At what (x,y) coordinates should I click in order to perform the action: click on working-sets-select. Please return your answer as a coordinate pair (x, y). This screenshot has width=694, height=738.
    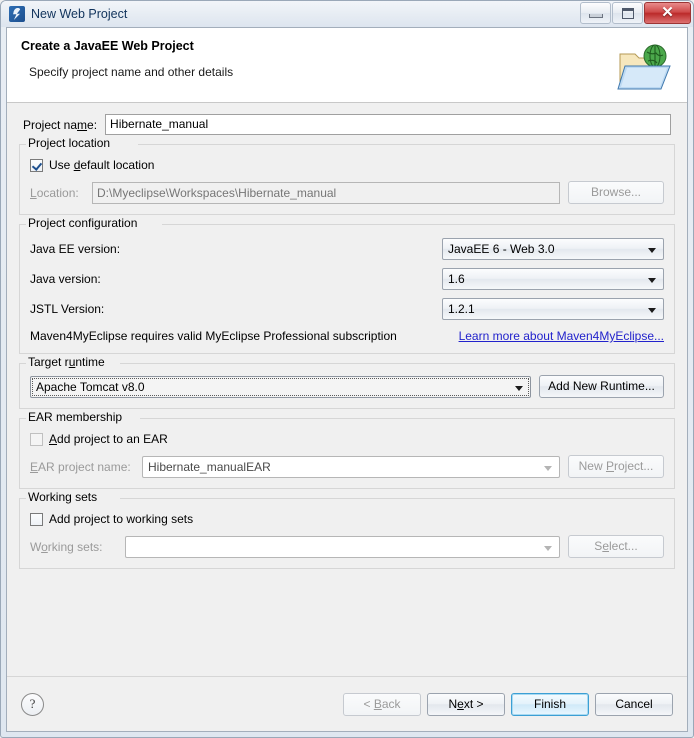
    Looking at the image, I should click on (342, 546).